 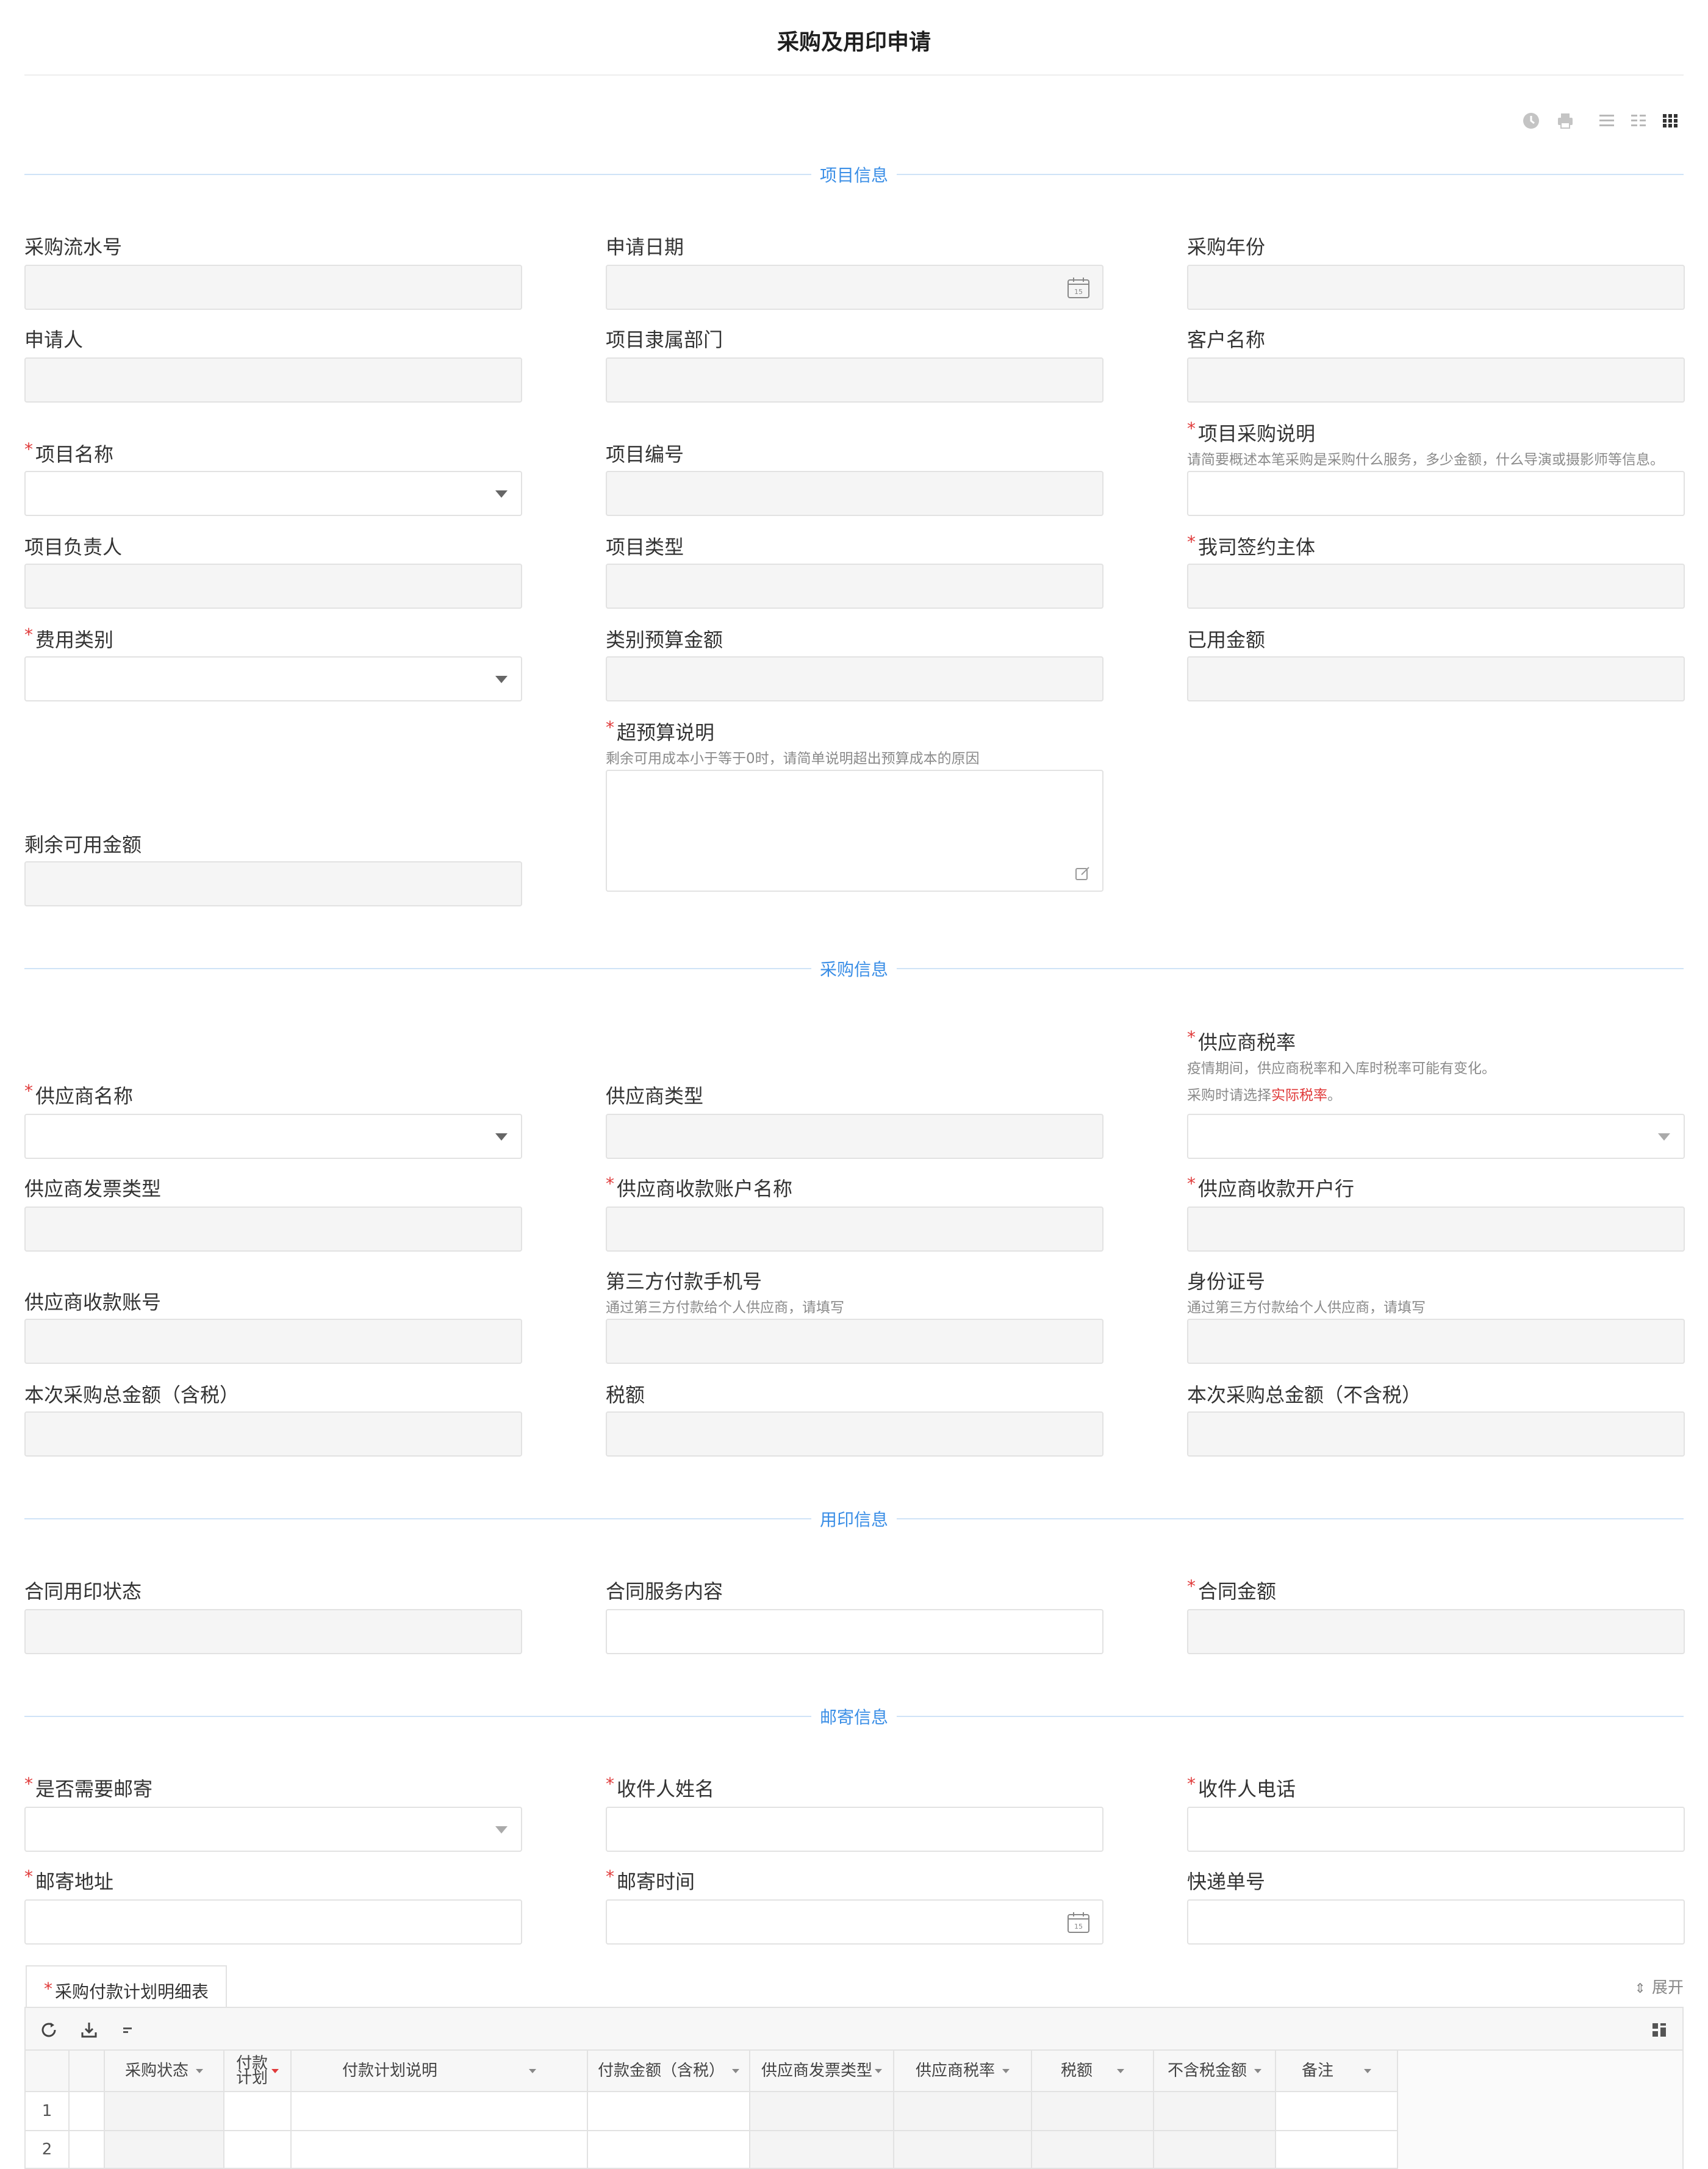 I want to click on column-settings-icon, so click(x=1659, y=2030).